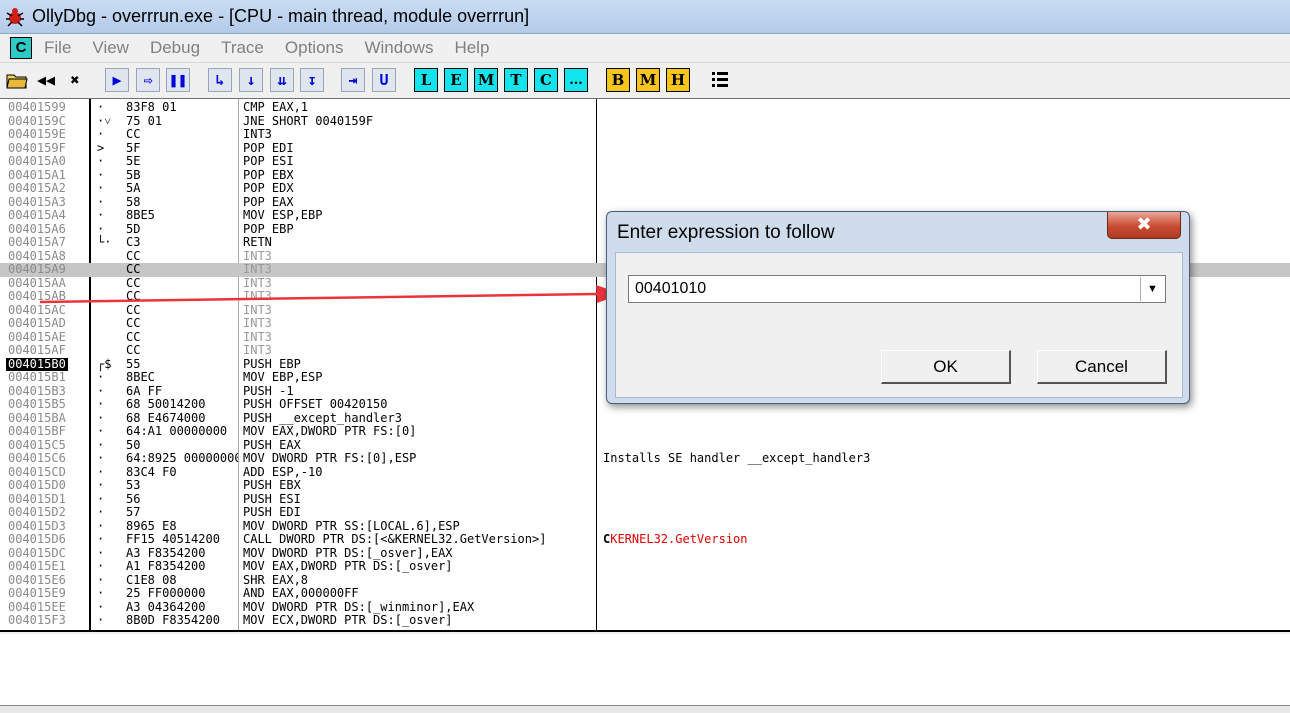 The width and height of the screenshot is (1290, 713). Describe the element at coordinates (618, 80) in the screenshot. I see `breakpoints-button: B` at that location.